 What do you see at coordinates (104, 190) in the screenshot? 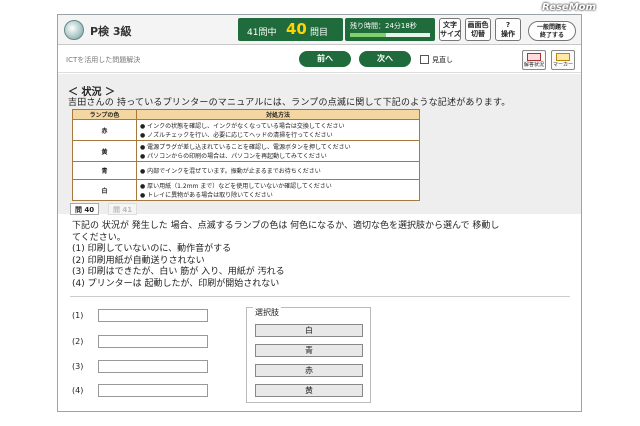
I see `lamp-color: 白` at bounding box center [104, 190].